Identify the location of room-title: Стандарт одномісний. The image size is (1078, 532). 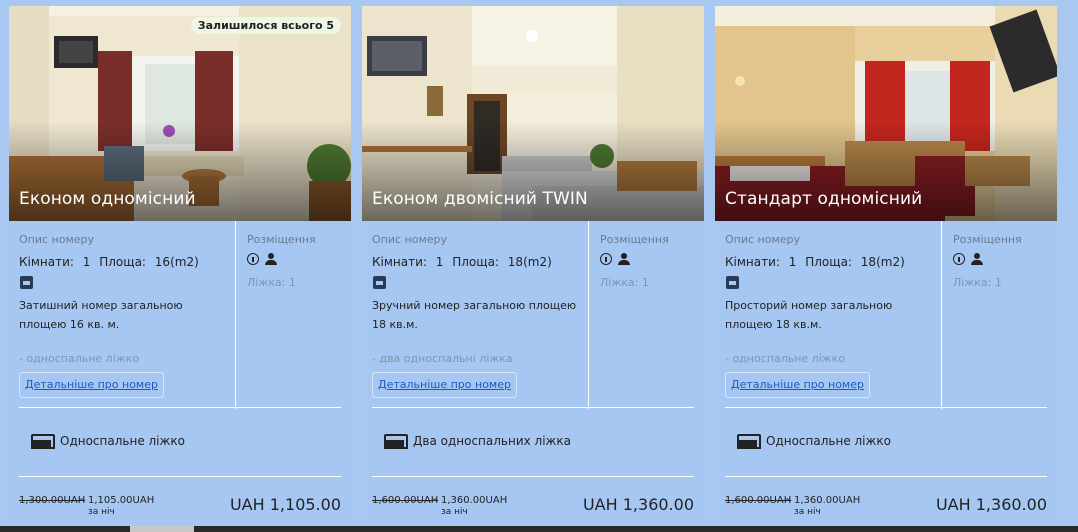
(823, 199).